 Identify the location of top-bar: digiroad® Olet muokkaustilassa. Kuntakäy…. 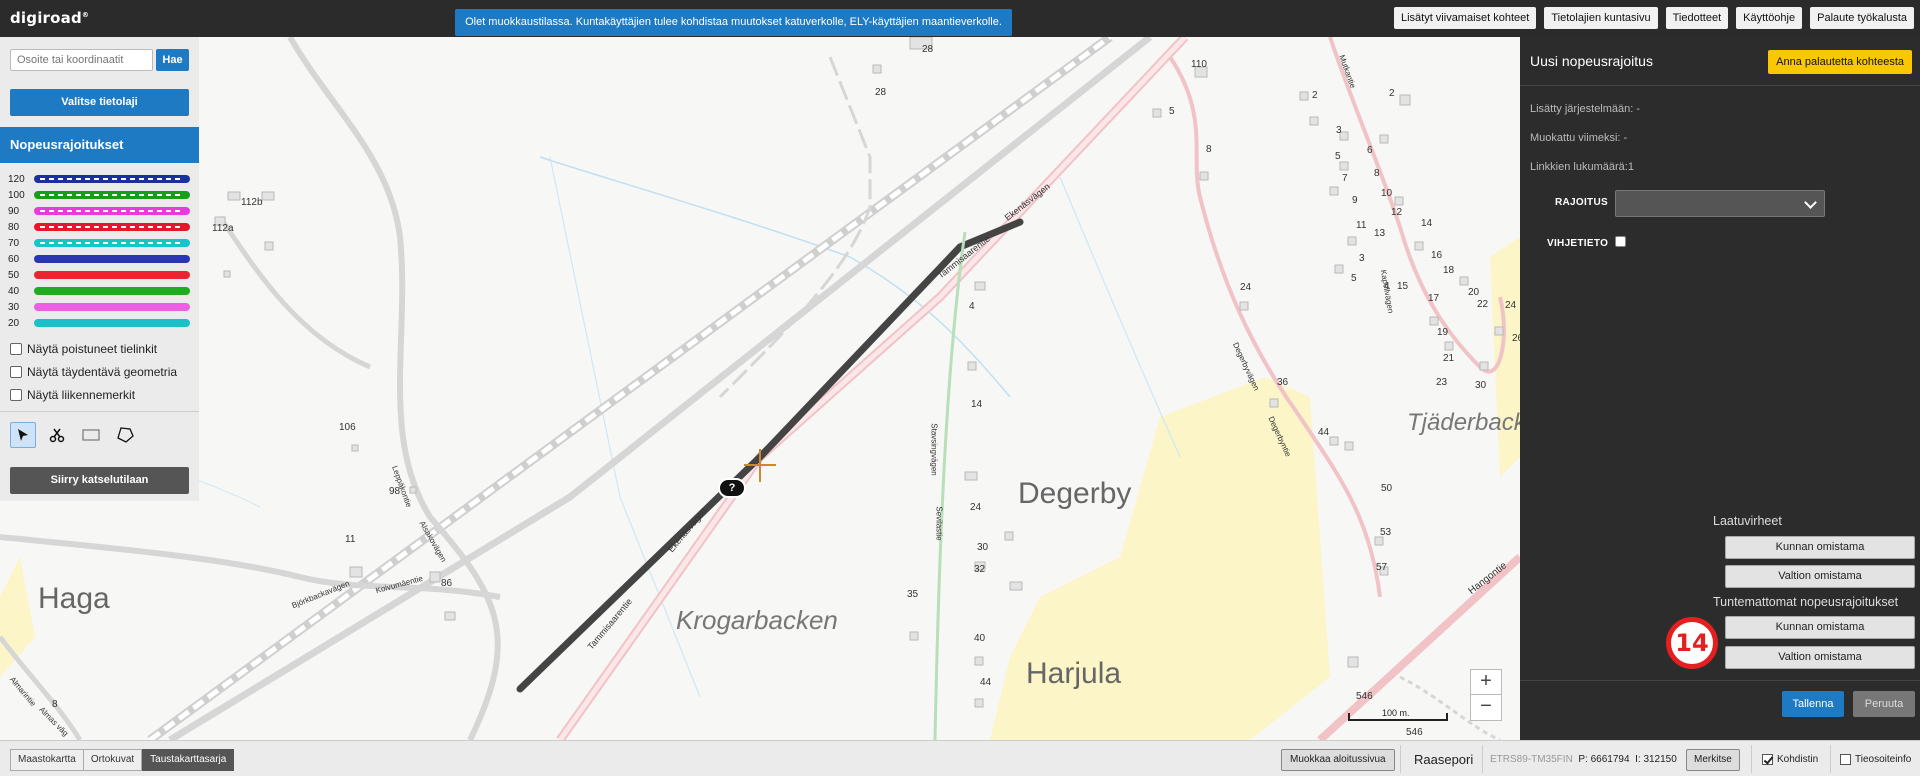
(960, 18).